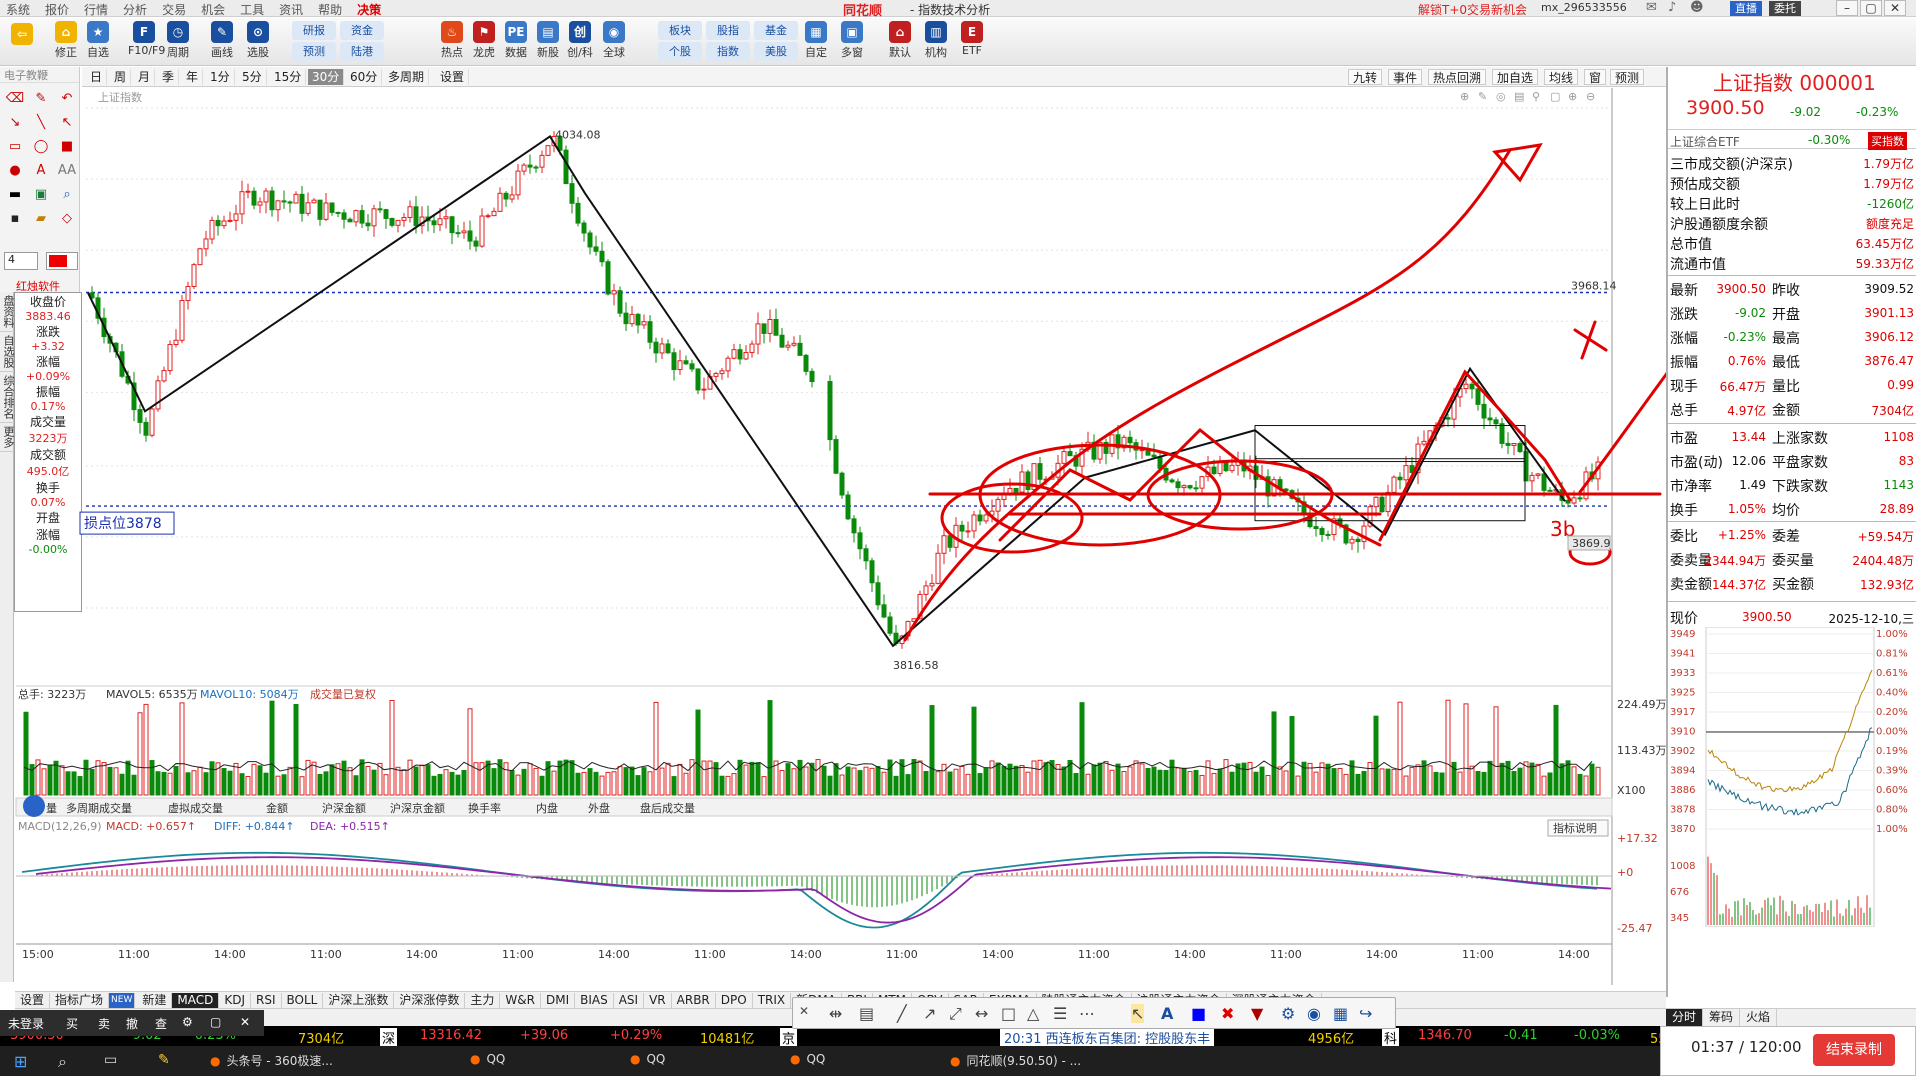  I want to click on panel-tab: 分时, so click(1685, 1017).